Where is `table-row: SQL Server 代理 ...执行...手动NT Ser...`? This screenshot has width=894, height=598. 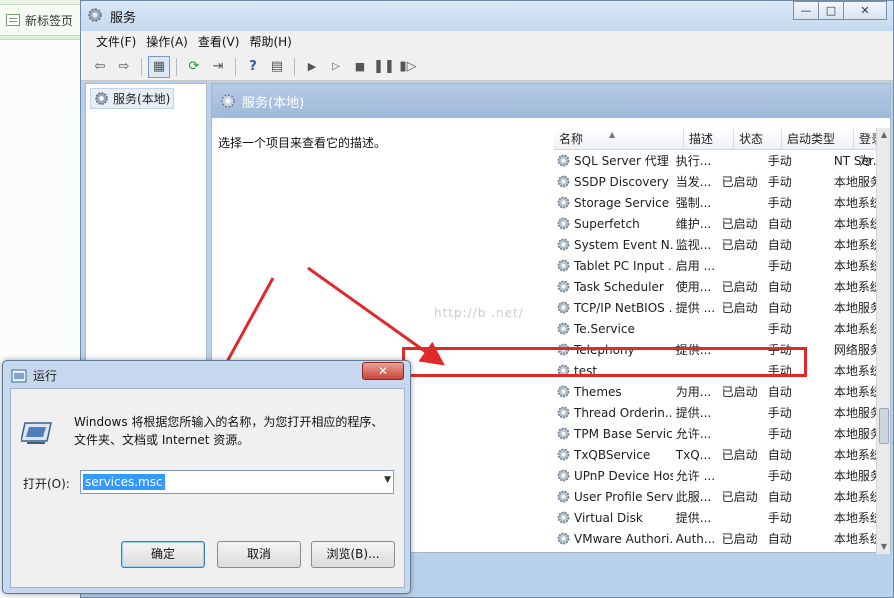 table-row: SQL Server 代理 ...执行...手动NT Ser... is located at coordinates (719, 160).